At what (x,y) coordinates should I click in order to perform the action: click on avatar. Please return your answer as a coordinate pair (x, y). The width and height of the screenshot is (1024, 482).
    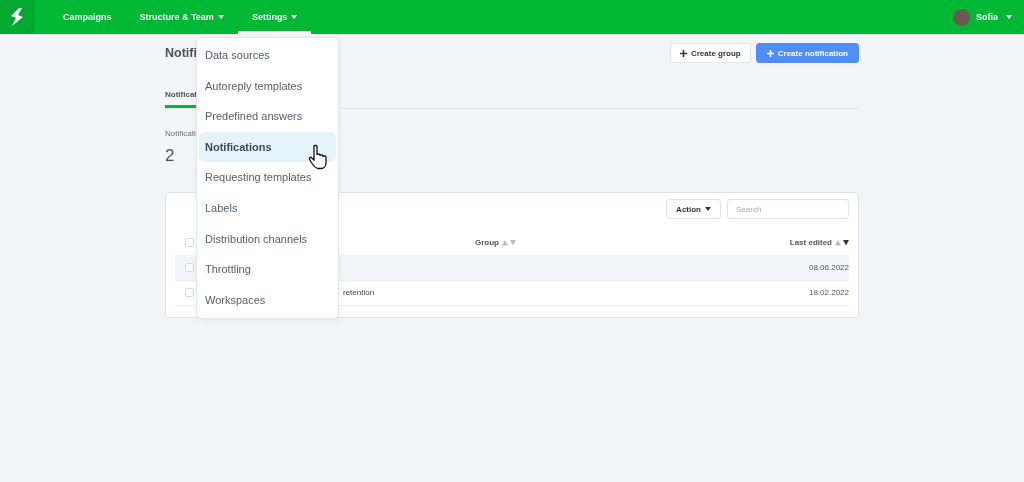
    Looking at the image, I should click on (961, 17).